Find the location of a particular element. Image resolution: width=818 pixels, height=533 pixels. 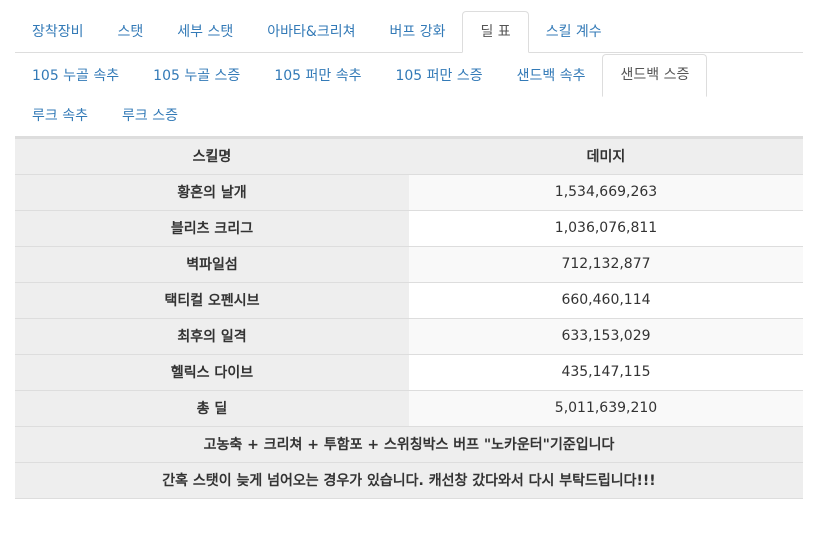

skill-name: 택티컬 오펜시브 is located at coordinates (212, 299).